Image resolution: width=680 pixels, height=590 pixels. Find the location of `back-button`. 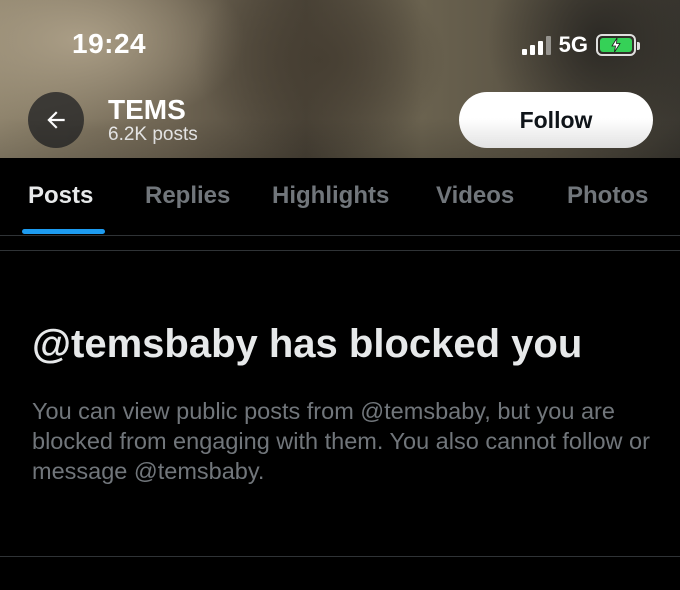

back-button is located at coordinates (56, 120).